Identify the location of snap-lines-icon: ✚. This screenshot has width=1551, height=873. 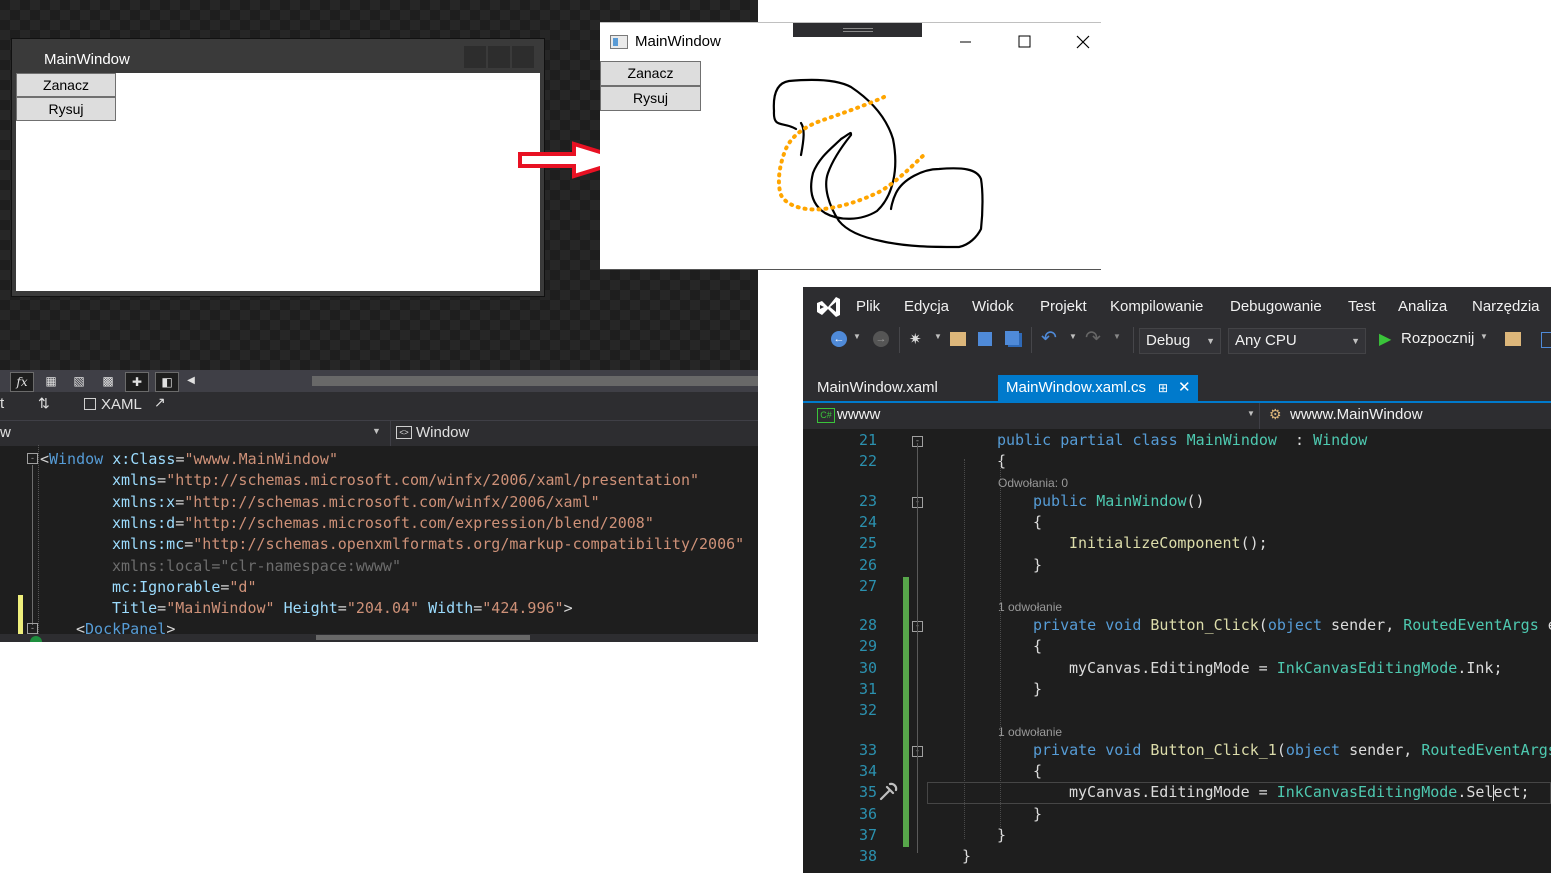
(137, 382).